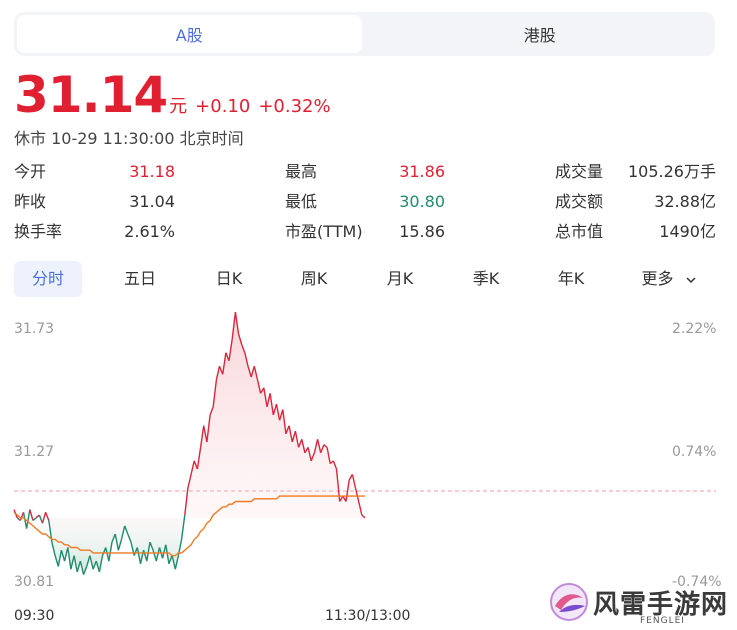  I want to click on stat-label: 昨收, so click(30, 201).